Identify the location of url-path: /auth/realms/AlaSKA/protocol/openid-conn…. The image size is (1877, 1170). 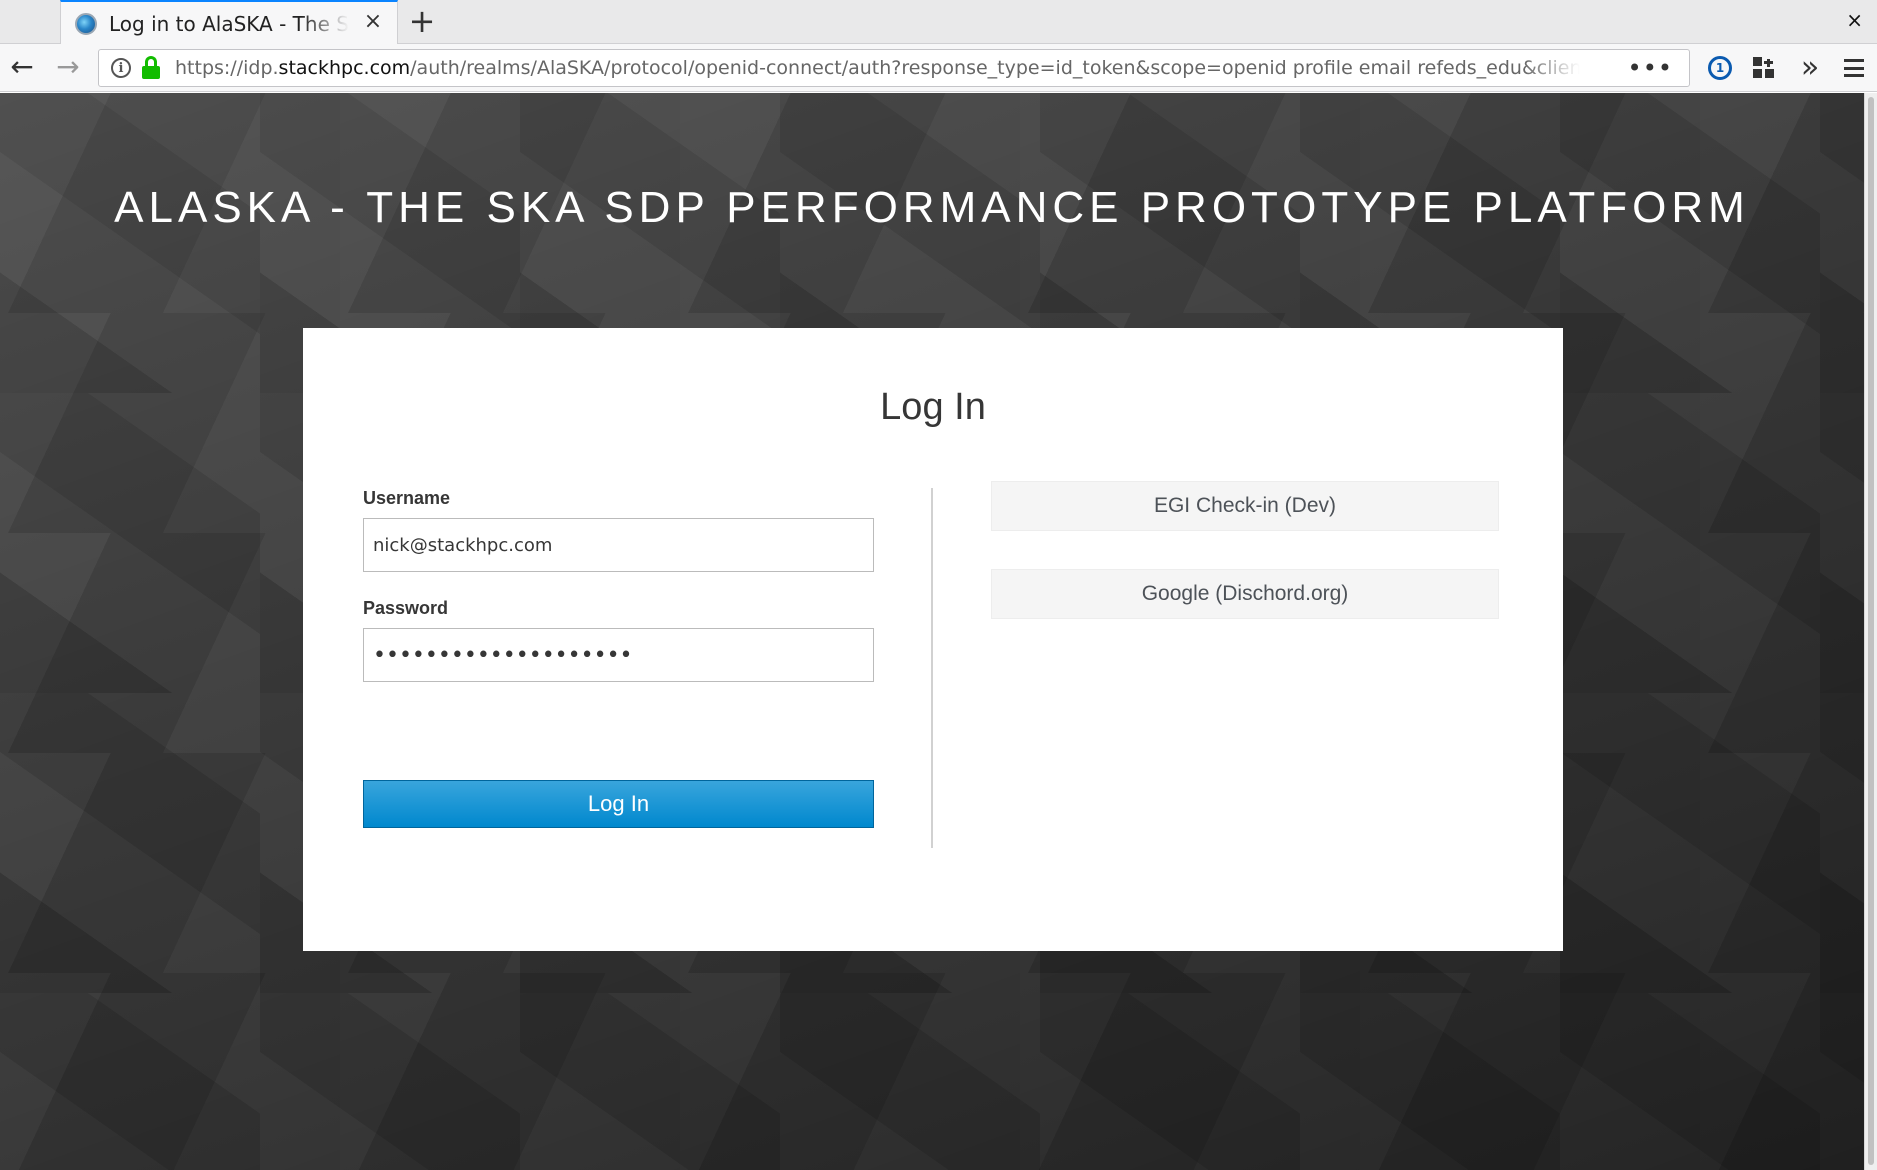
(995, 68).